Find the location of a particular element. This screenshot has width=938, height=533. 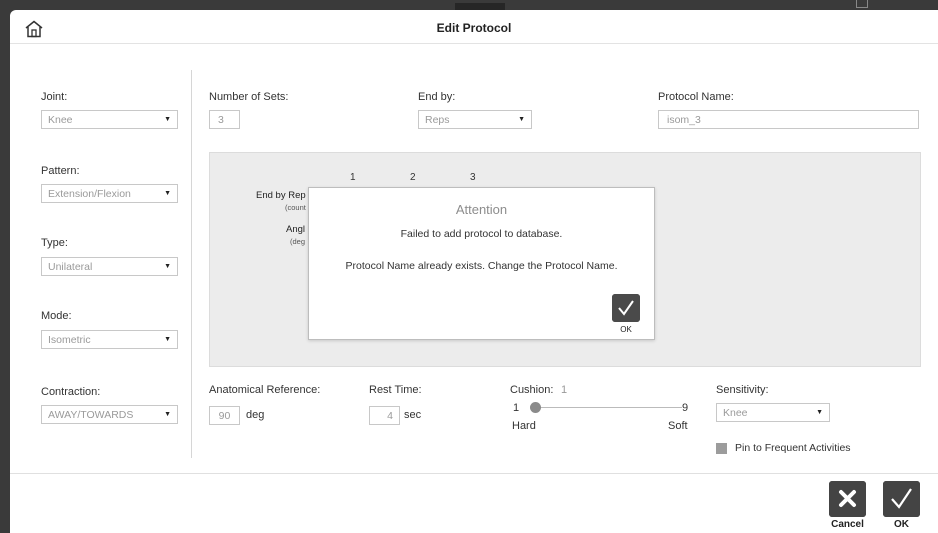

sets-input: 3 is located at coordinates (224, 119).